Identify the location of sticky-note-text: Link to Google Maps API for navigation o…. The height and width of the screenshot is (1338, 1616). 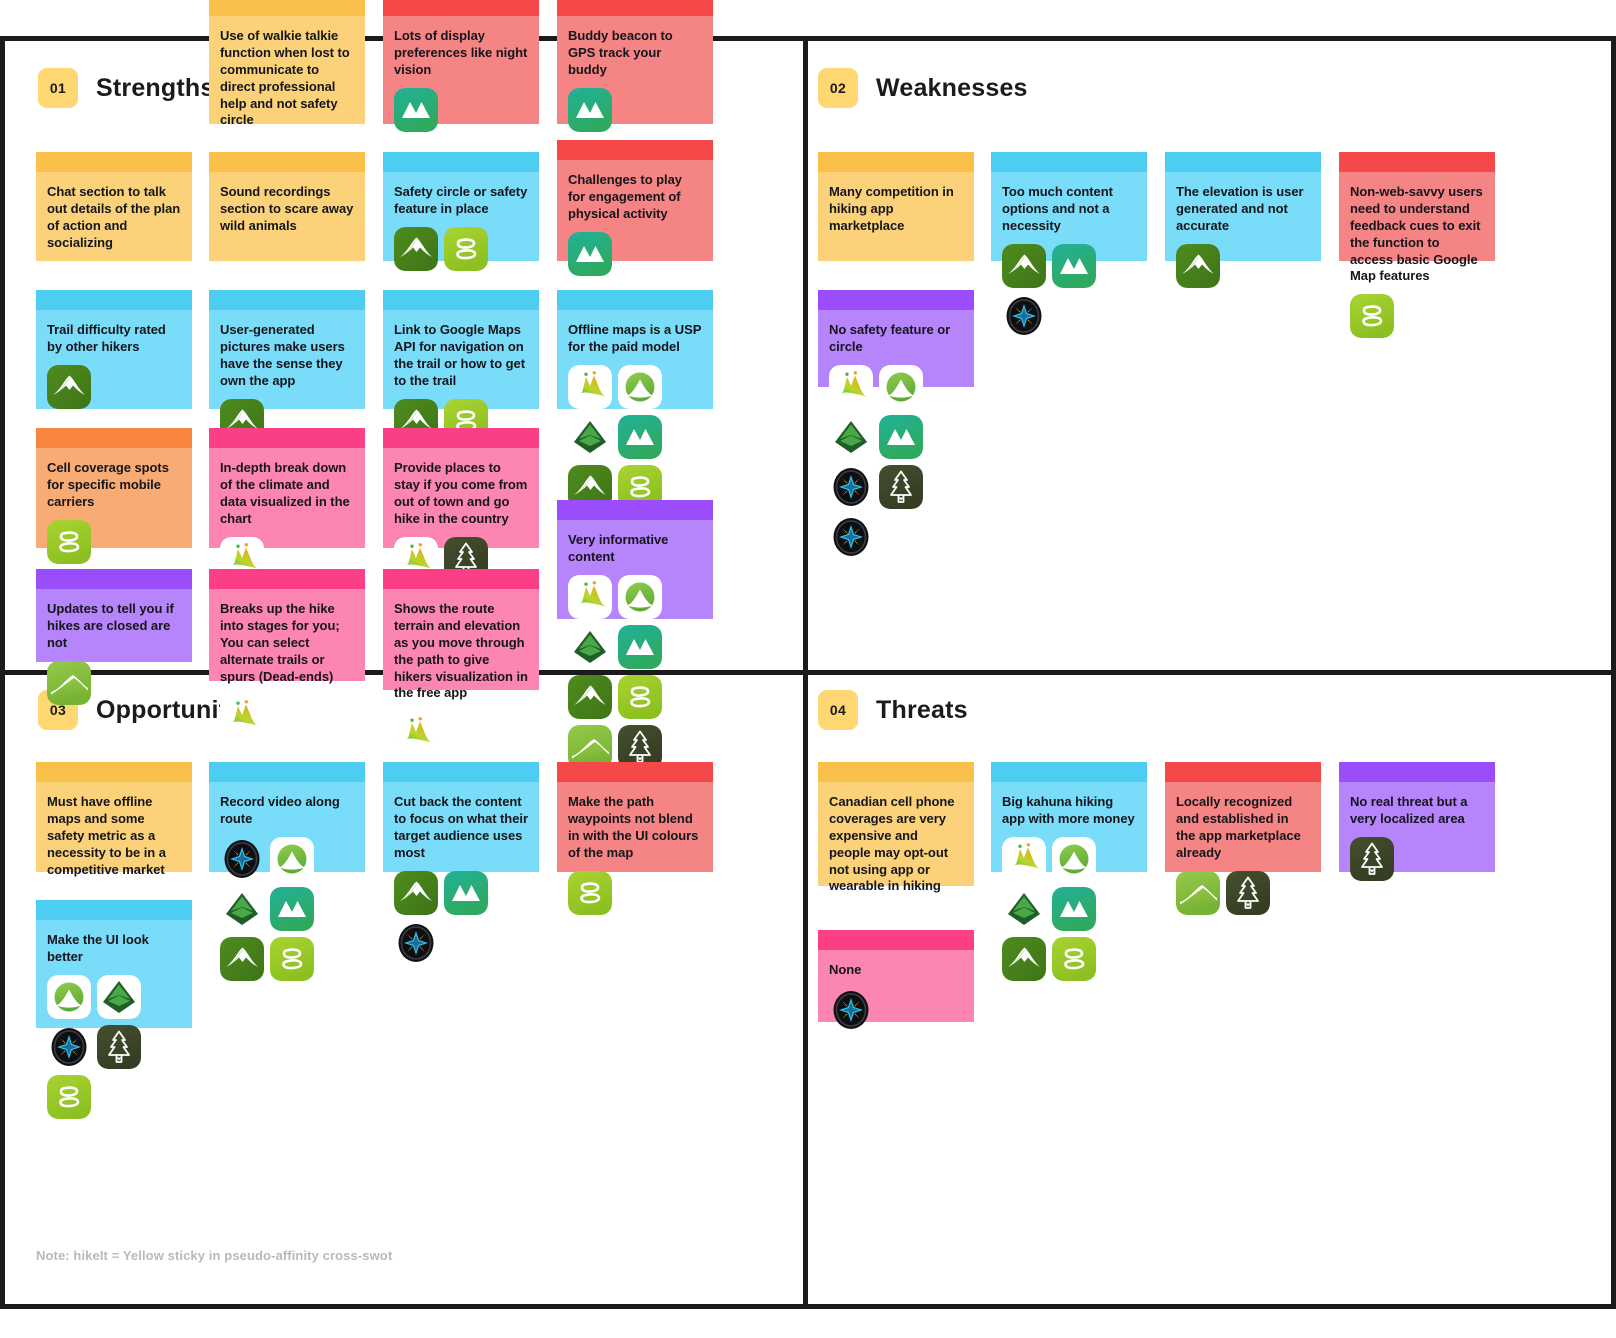
(460, 355).